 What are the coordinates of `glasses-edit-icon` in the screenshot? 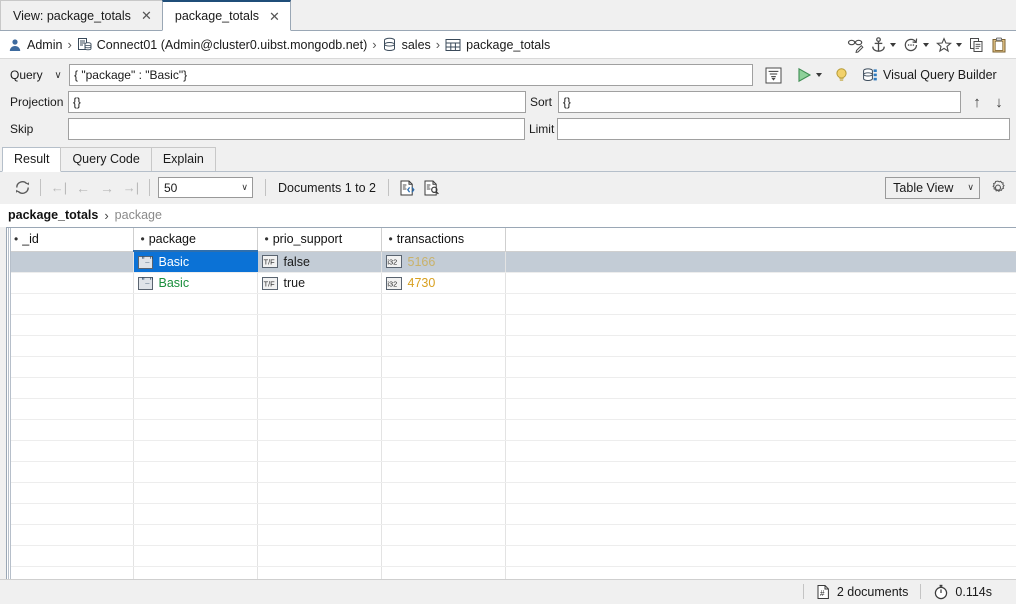 It's located at (856, 45).